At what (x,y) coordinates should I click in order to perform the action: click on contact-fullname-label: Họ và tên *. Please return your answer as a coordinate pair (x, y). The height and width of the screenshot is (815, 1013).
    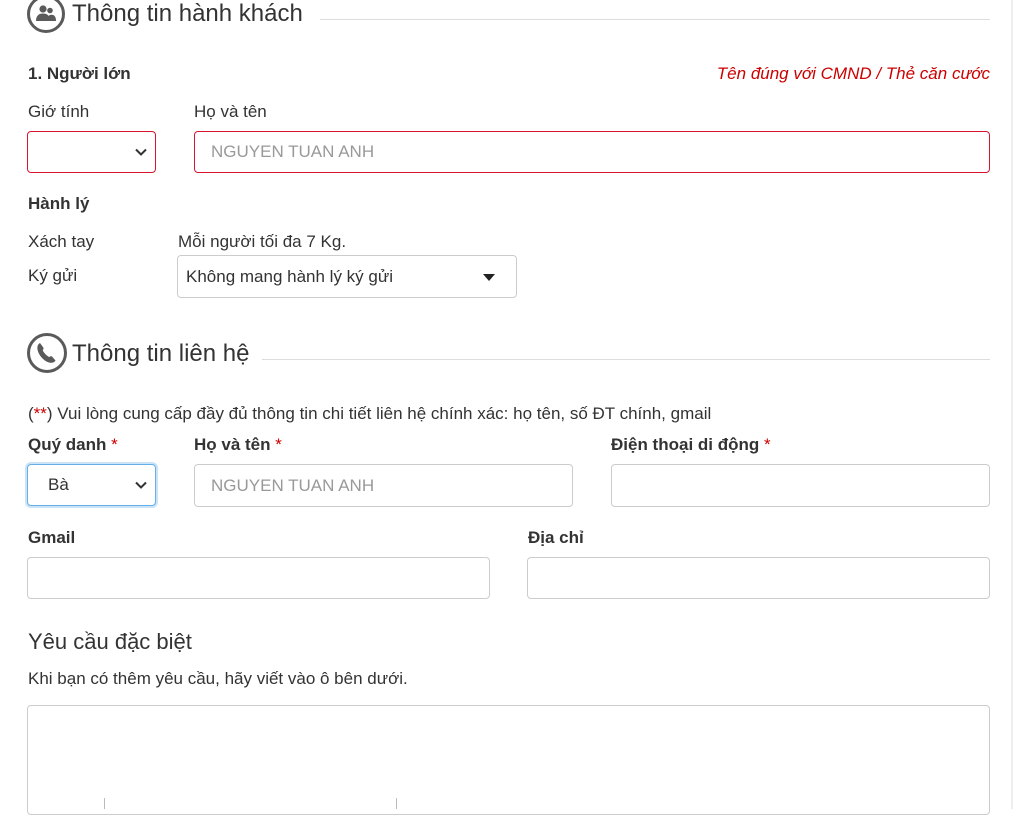
    Looking at the image, I should click on (238, 445).